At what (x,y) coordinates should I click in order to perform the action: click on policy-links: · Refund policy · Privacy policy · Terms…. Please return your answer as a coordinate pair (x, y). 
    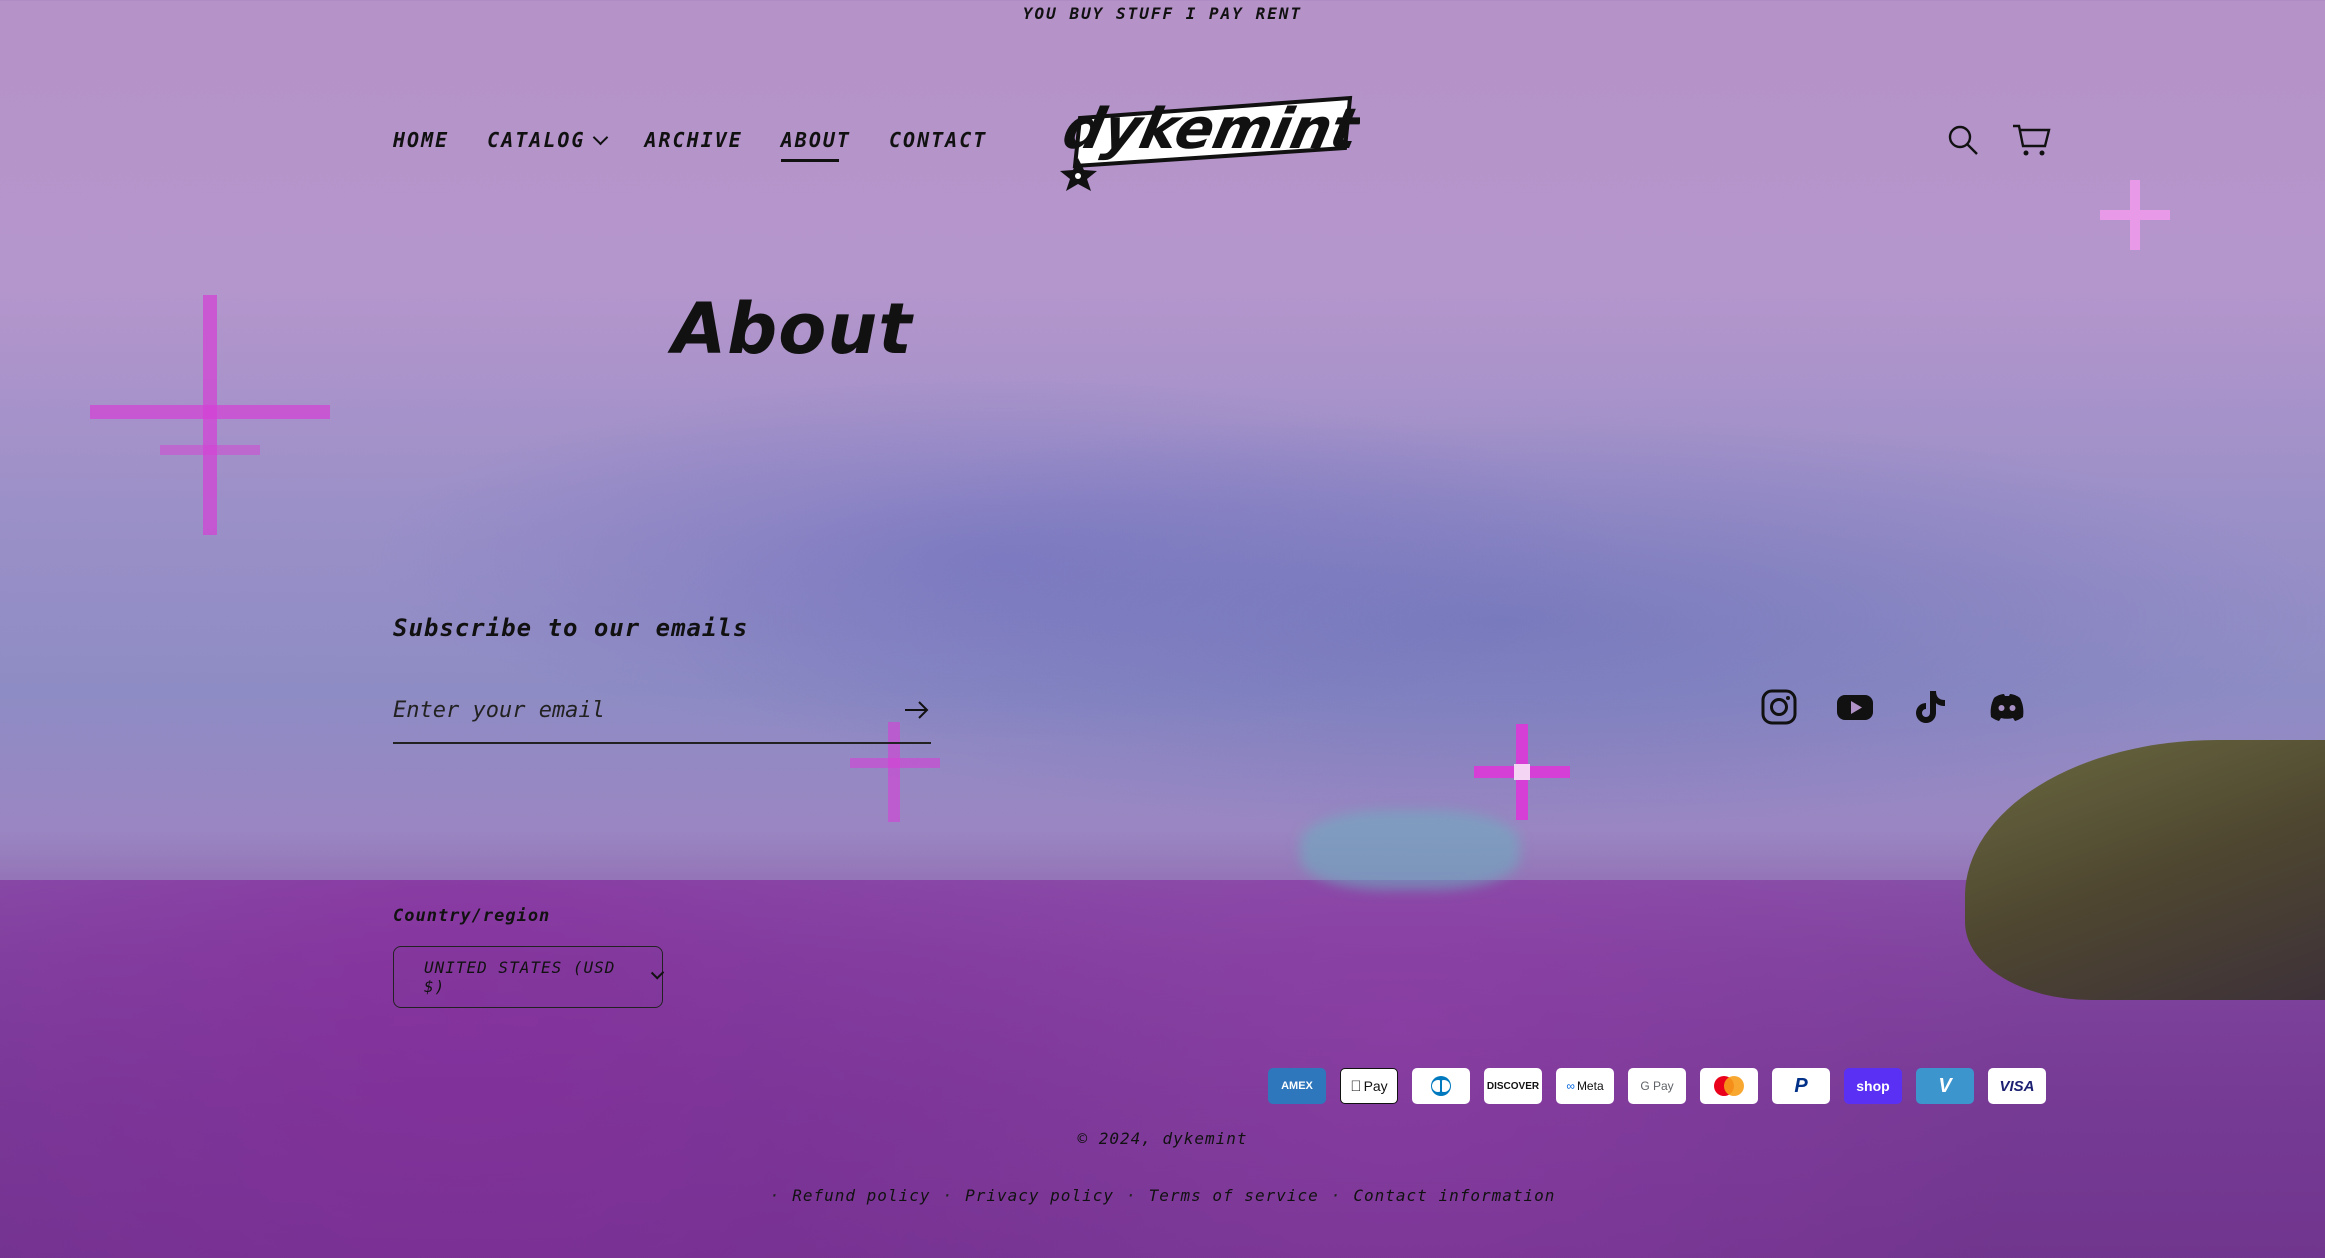
    Looking at the image, I should click on (1162, 1195).